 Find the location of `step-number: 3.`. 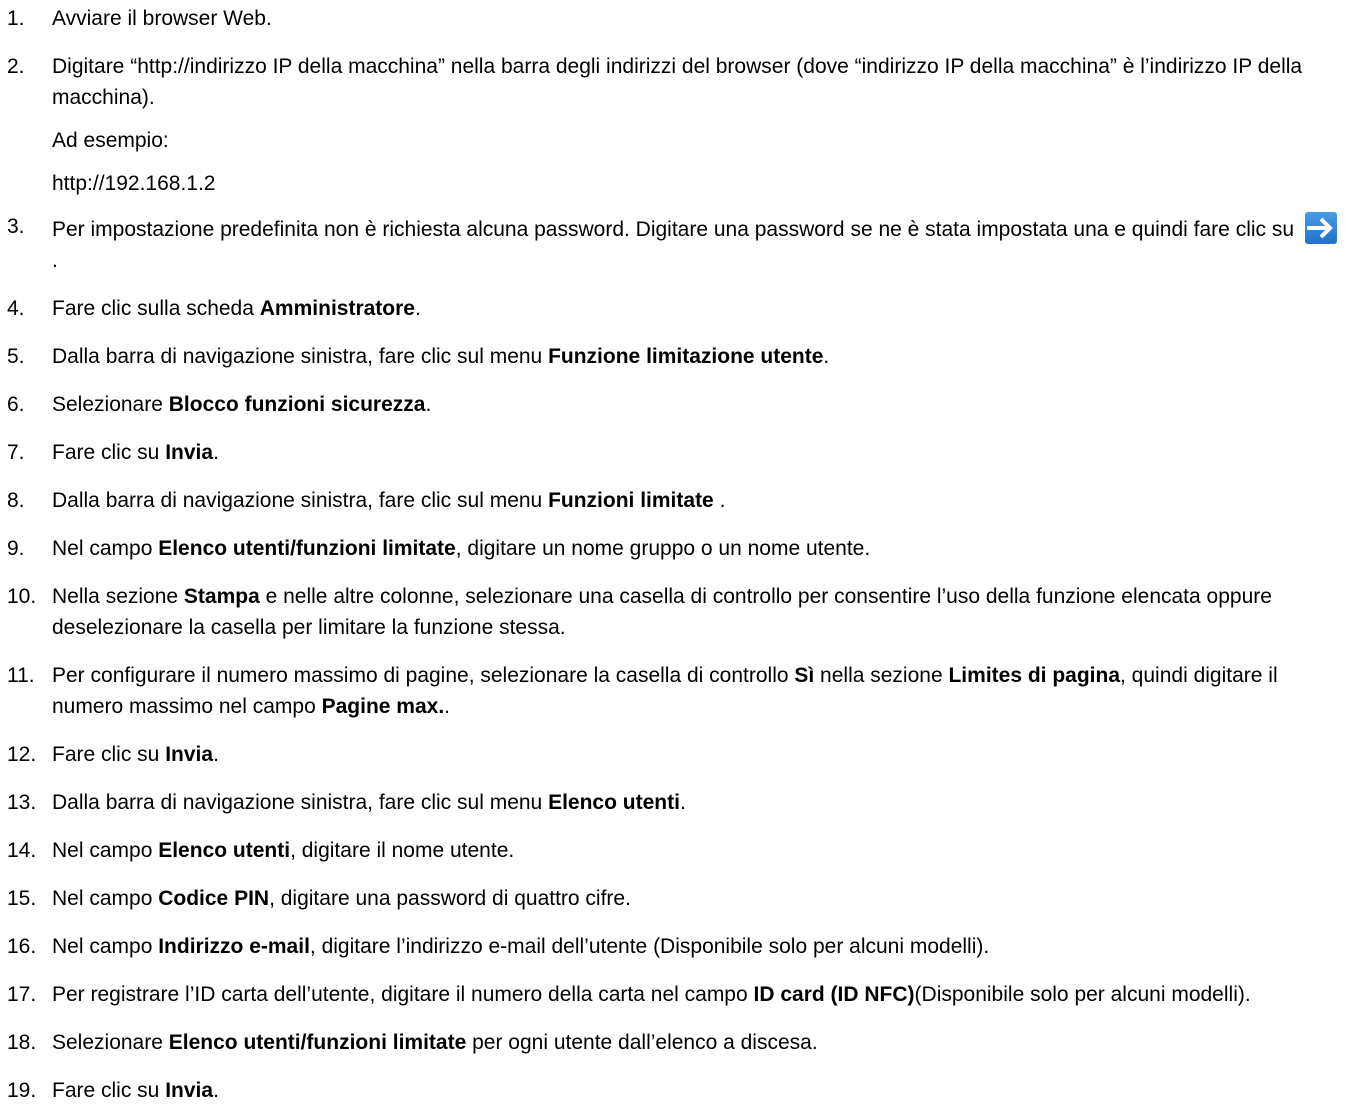

step-number: 3. is located at coordinates (16, 226).